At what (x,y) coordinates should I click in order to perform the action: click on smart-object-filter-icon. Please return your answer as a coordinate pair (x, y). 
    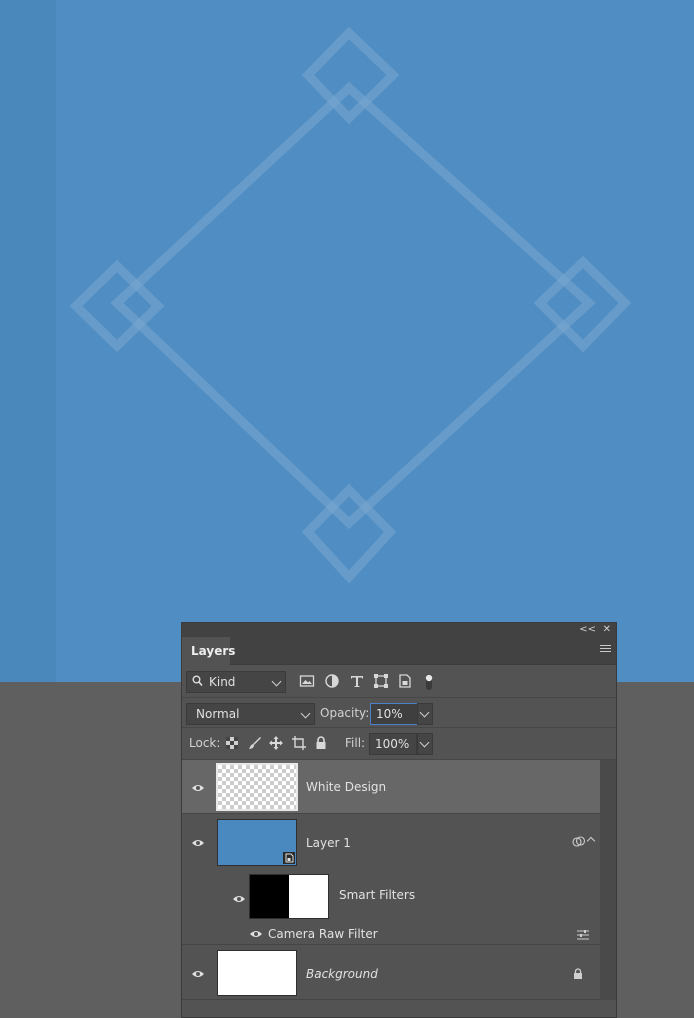
    Looking at the image, I should click on (405, 681).